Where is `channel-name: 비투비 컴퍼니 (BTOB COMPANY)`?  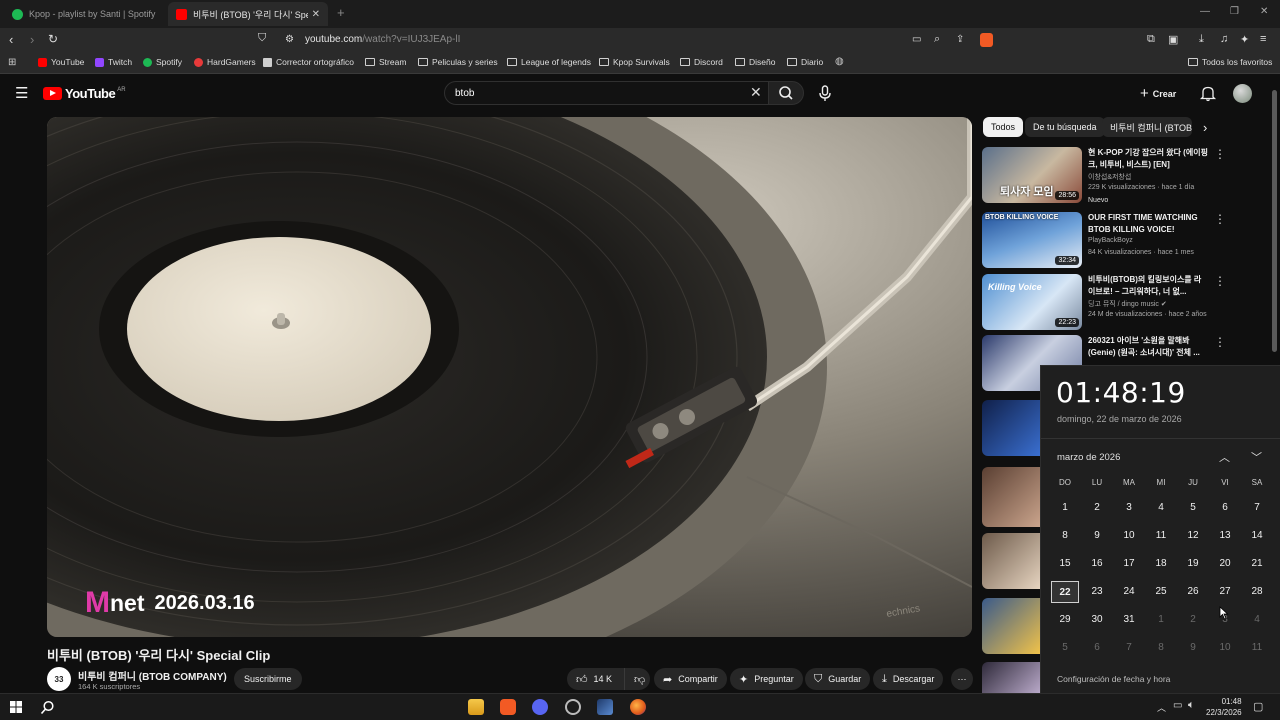
channel-name: 비투비 컴퍼니 (BTOB COMPANY) is located at coordinates (152, 675).